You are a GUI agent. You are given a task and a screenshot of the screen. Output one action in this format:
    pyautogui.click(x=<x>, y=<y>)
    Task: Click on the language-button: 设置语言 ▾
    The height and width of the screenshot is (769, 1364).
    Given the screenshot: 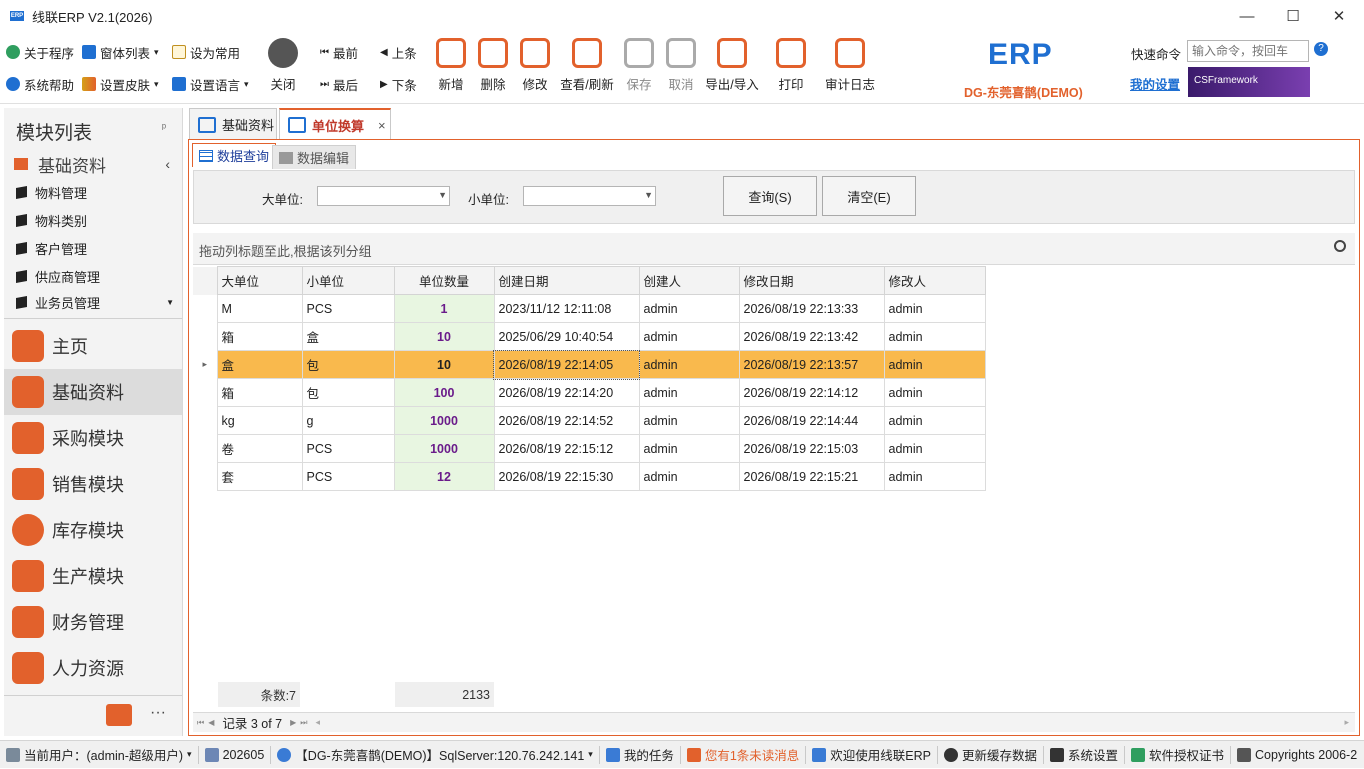 What is the action you would take?
    pyautogui.click(x=210, y=84)
    